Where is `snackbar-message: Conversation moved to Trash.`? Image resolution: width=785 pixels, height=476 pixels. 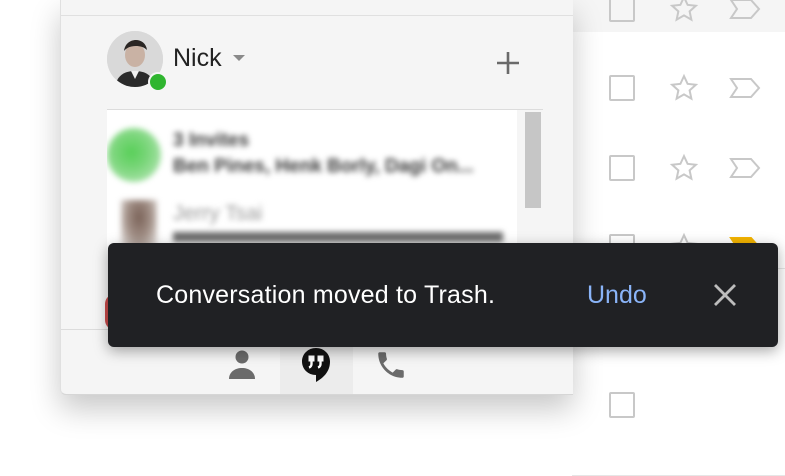
snackbar-message: Conversation moved to Trash. is located at coordinates (326, 295).